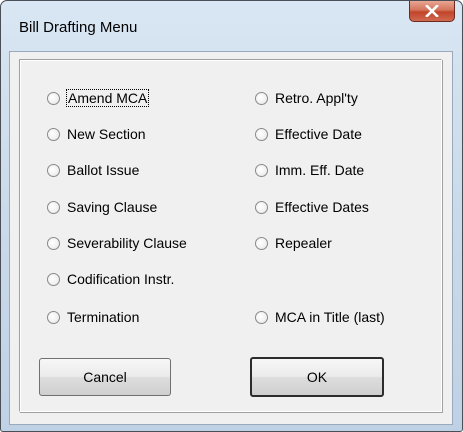 The height and width of the screenshot is (432, 463). Describe the element at coordinates (322, 207) in the screenshot. I see `radio-label: Effective Dates` at that location.